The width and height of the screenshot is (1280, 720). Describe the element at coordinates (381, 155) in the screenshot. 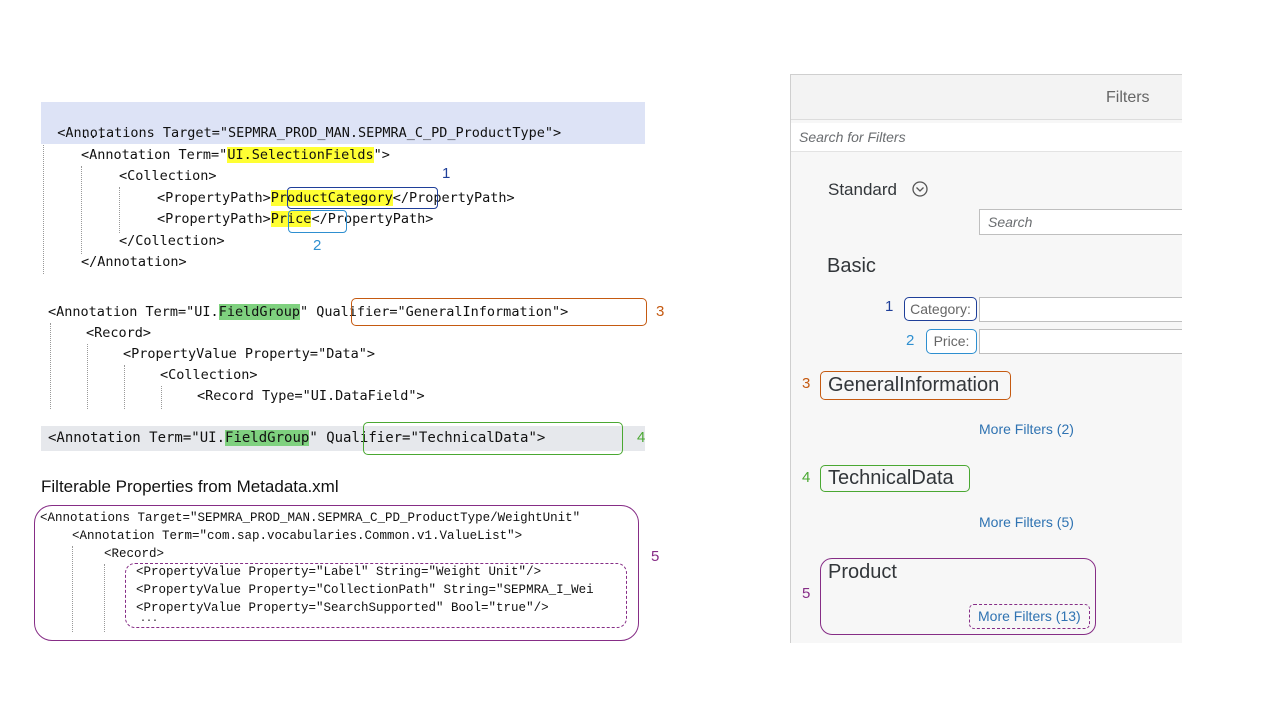

I see `code-text: ">` at that location.